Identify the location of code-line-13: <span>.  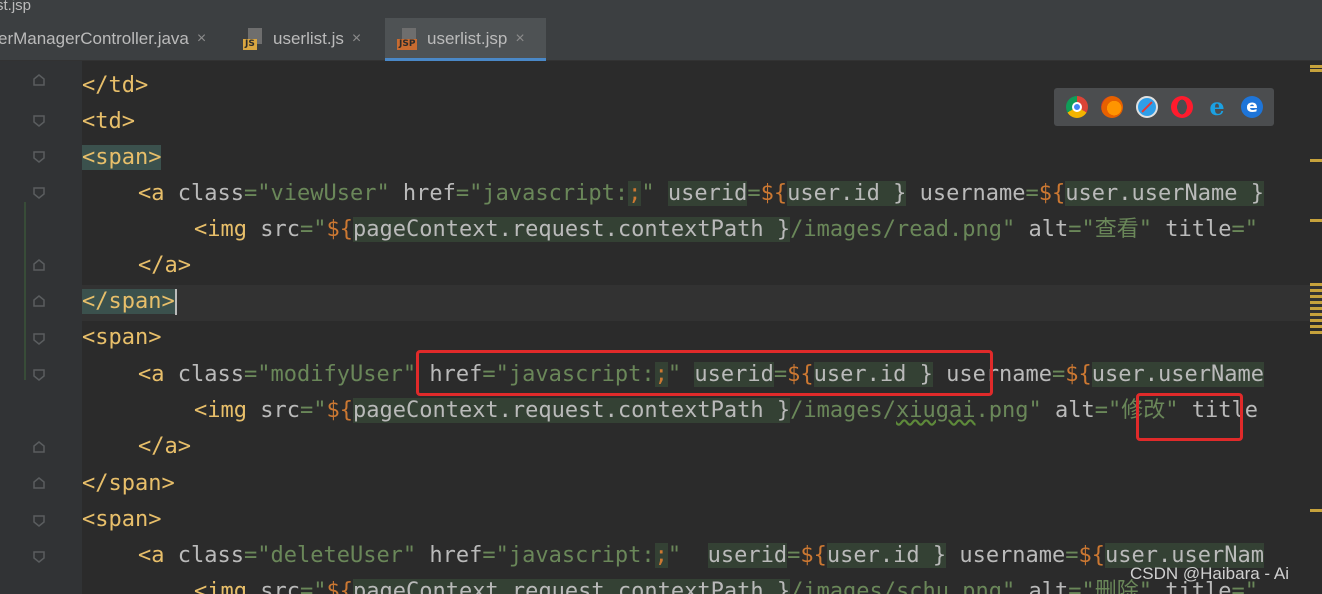
(121, 520).